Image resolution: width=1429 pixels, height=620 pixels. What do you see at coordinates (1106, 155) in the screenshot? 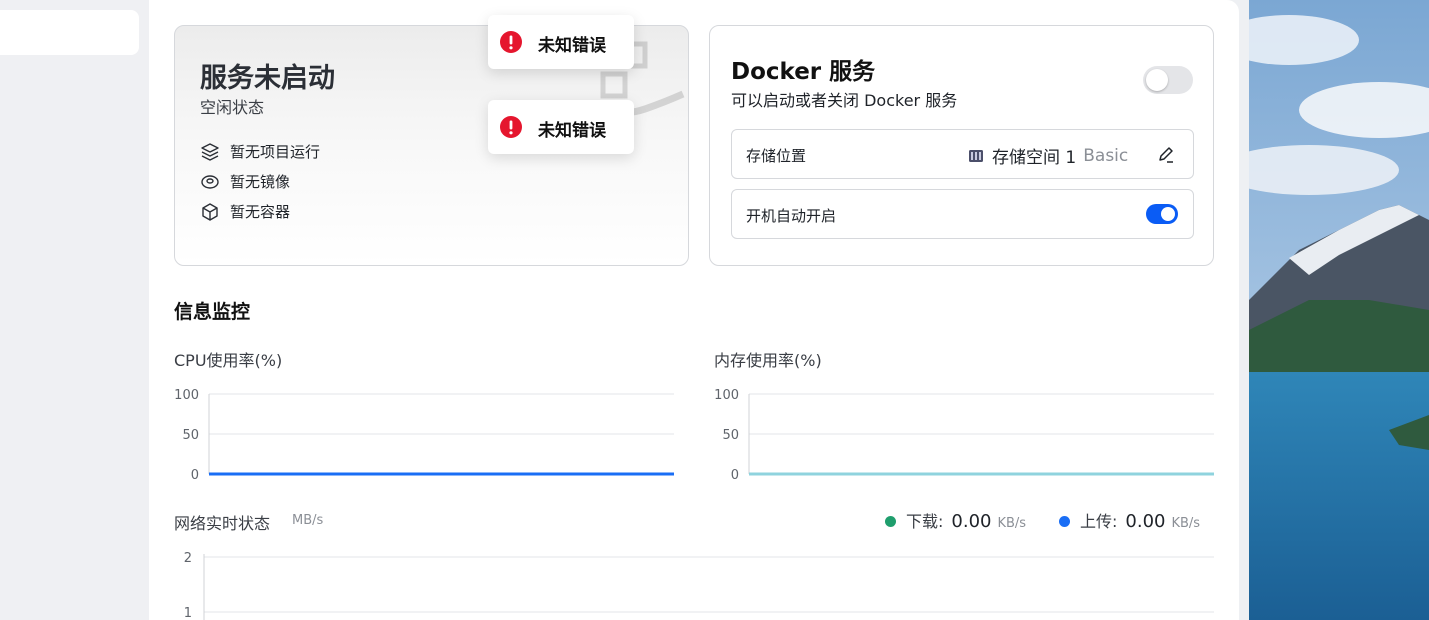
I see `storage-type-tag: Basic` at bounding box center [1106, 155].